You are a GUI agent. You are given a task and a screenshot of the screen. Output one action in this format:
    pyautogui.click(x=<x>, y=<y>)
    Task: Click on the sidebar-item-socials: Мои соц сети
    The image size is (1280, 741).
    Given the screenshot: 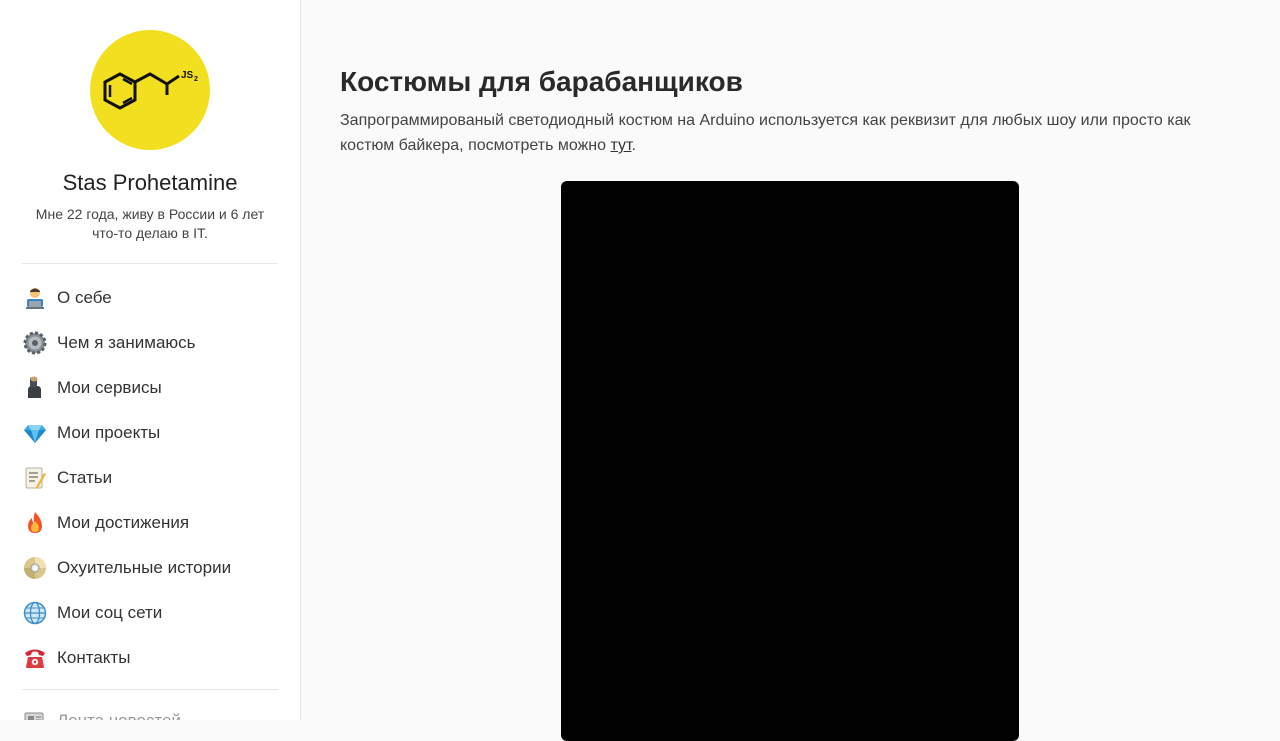 What is the action you would take?
    pyautogui.click(x=150, y=612)
    